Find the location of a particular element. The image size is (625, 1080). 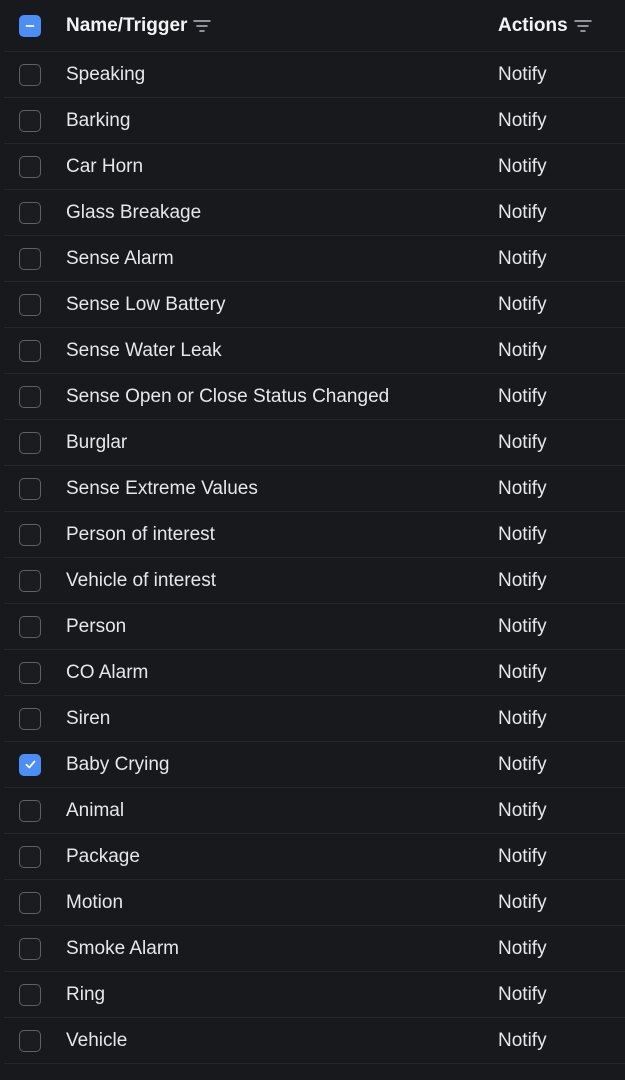

table-row: Person of interest Notify is located at coordinates (314, 535).